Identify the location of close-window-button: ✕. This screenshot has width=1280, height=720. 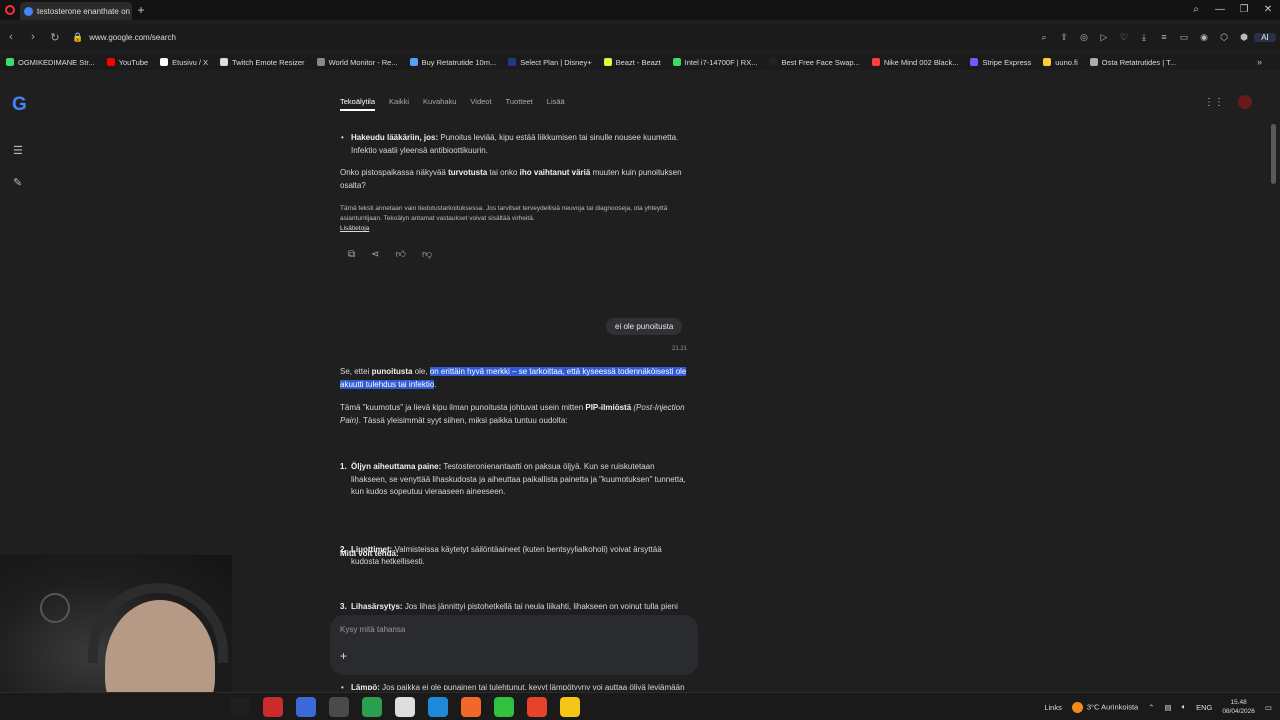
(1268, 10).